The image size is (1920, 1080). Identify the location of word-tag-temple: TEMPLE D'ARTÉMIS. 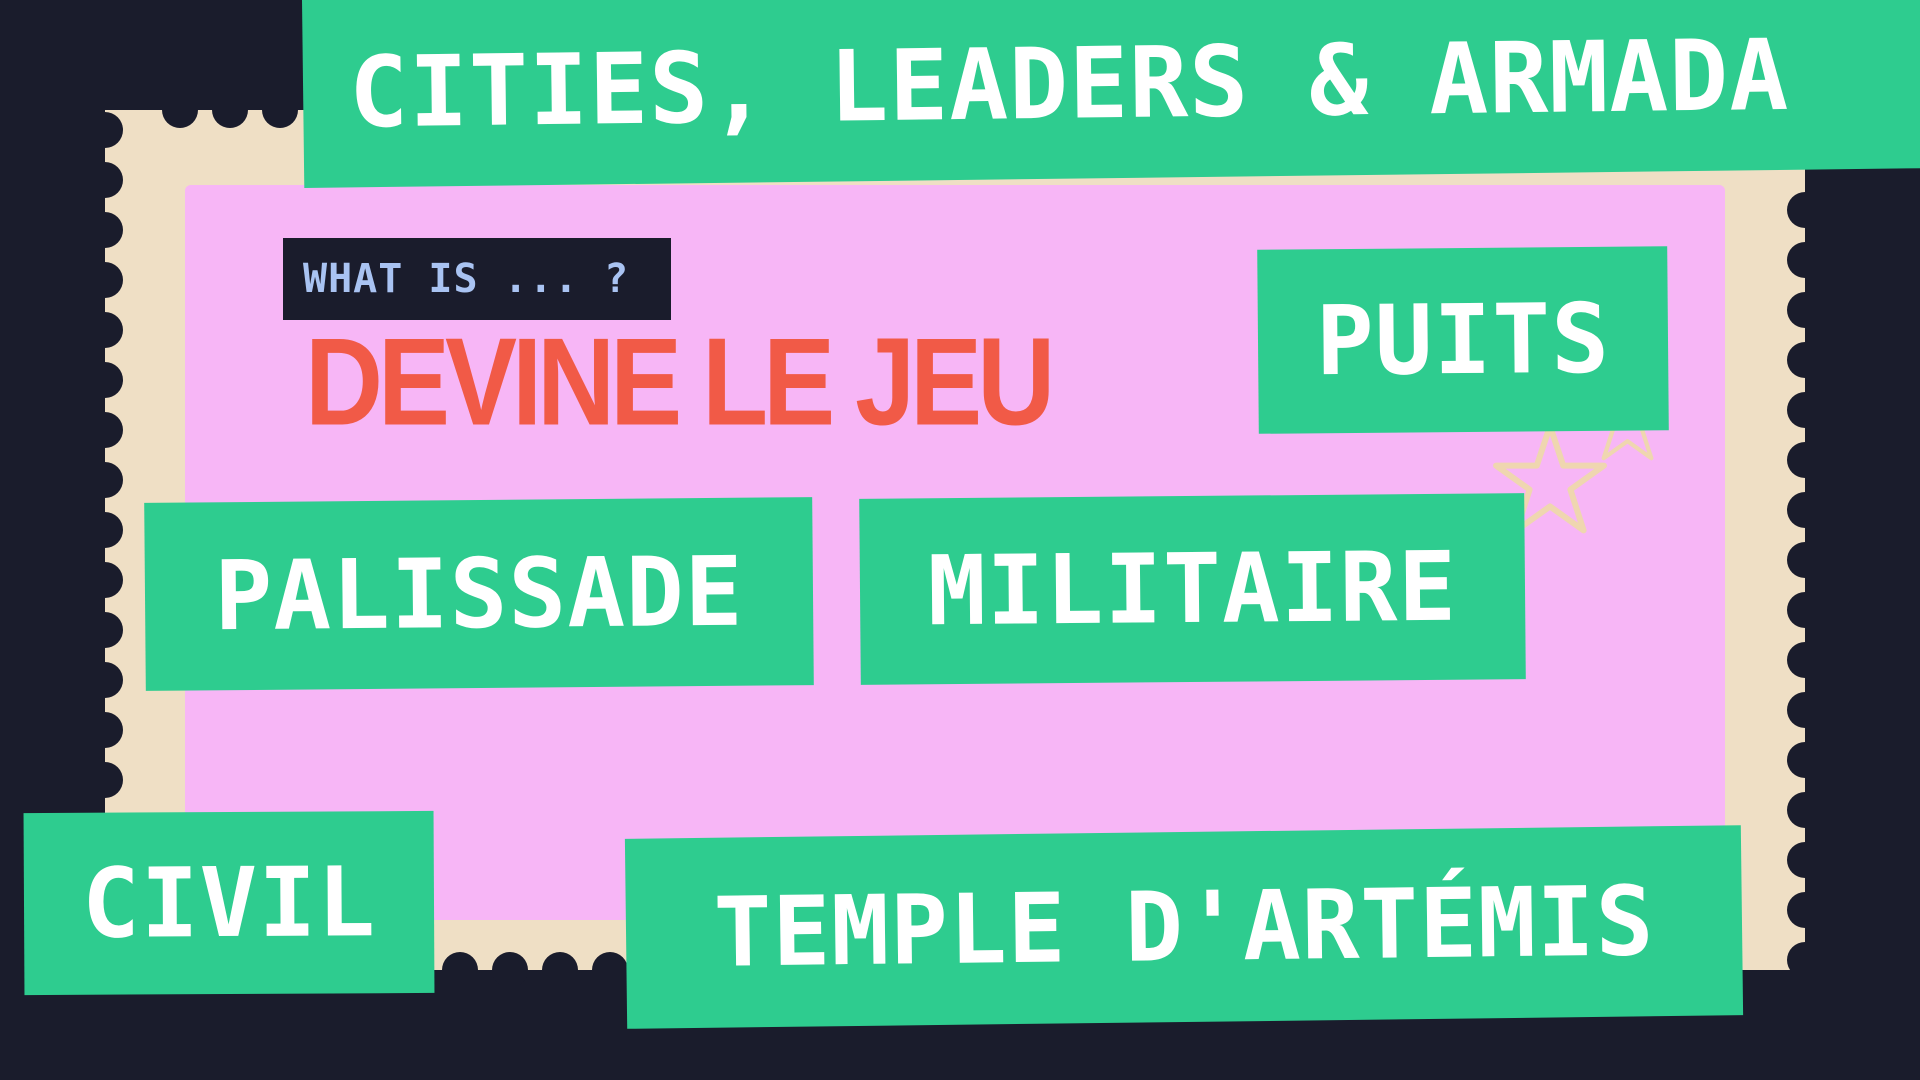
(1184, 927).